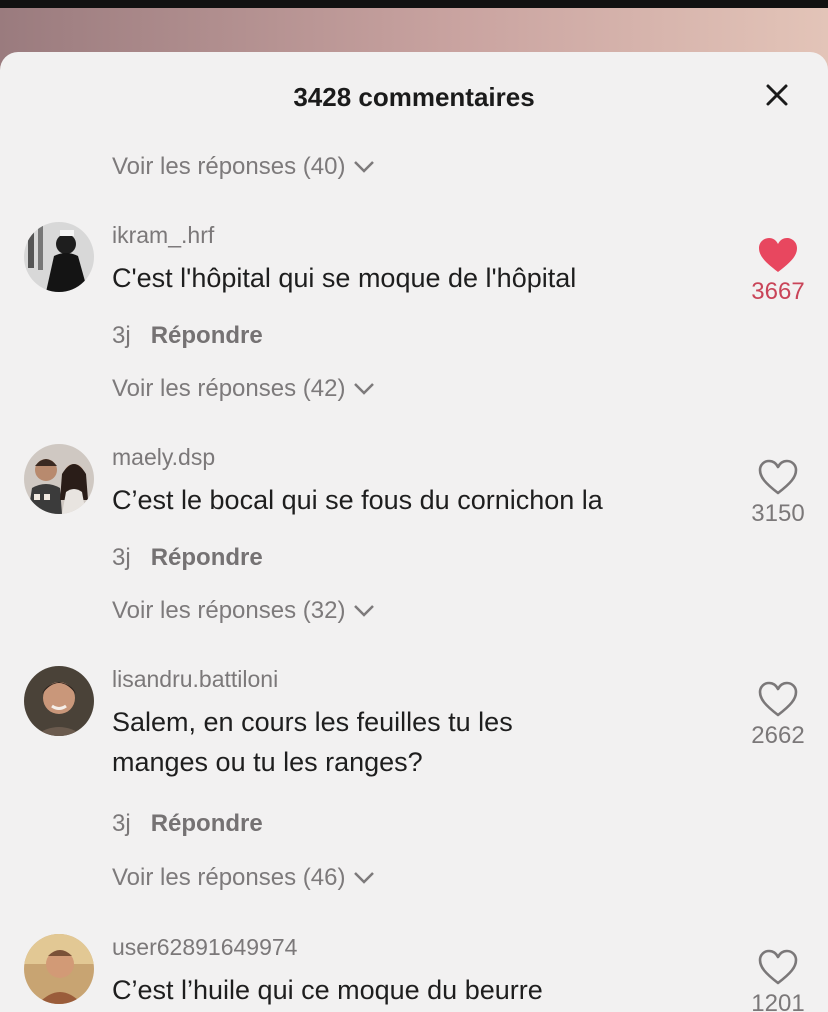 Image resolution: width=828 pixels, height=1012 pixels. I want to click on view-replies-button: Voir les réponses (32), so click(243, 611).